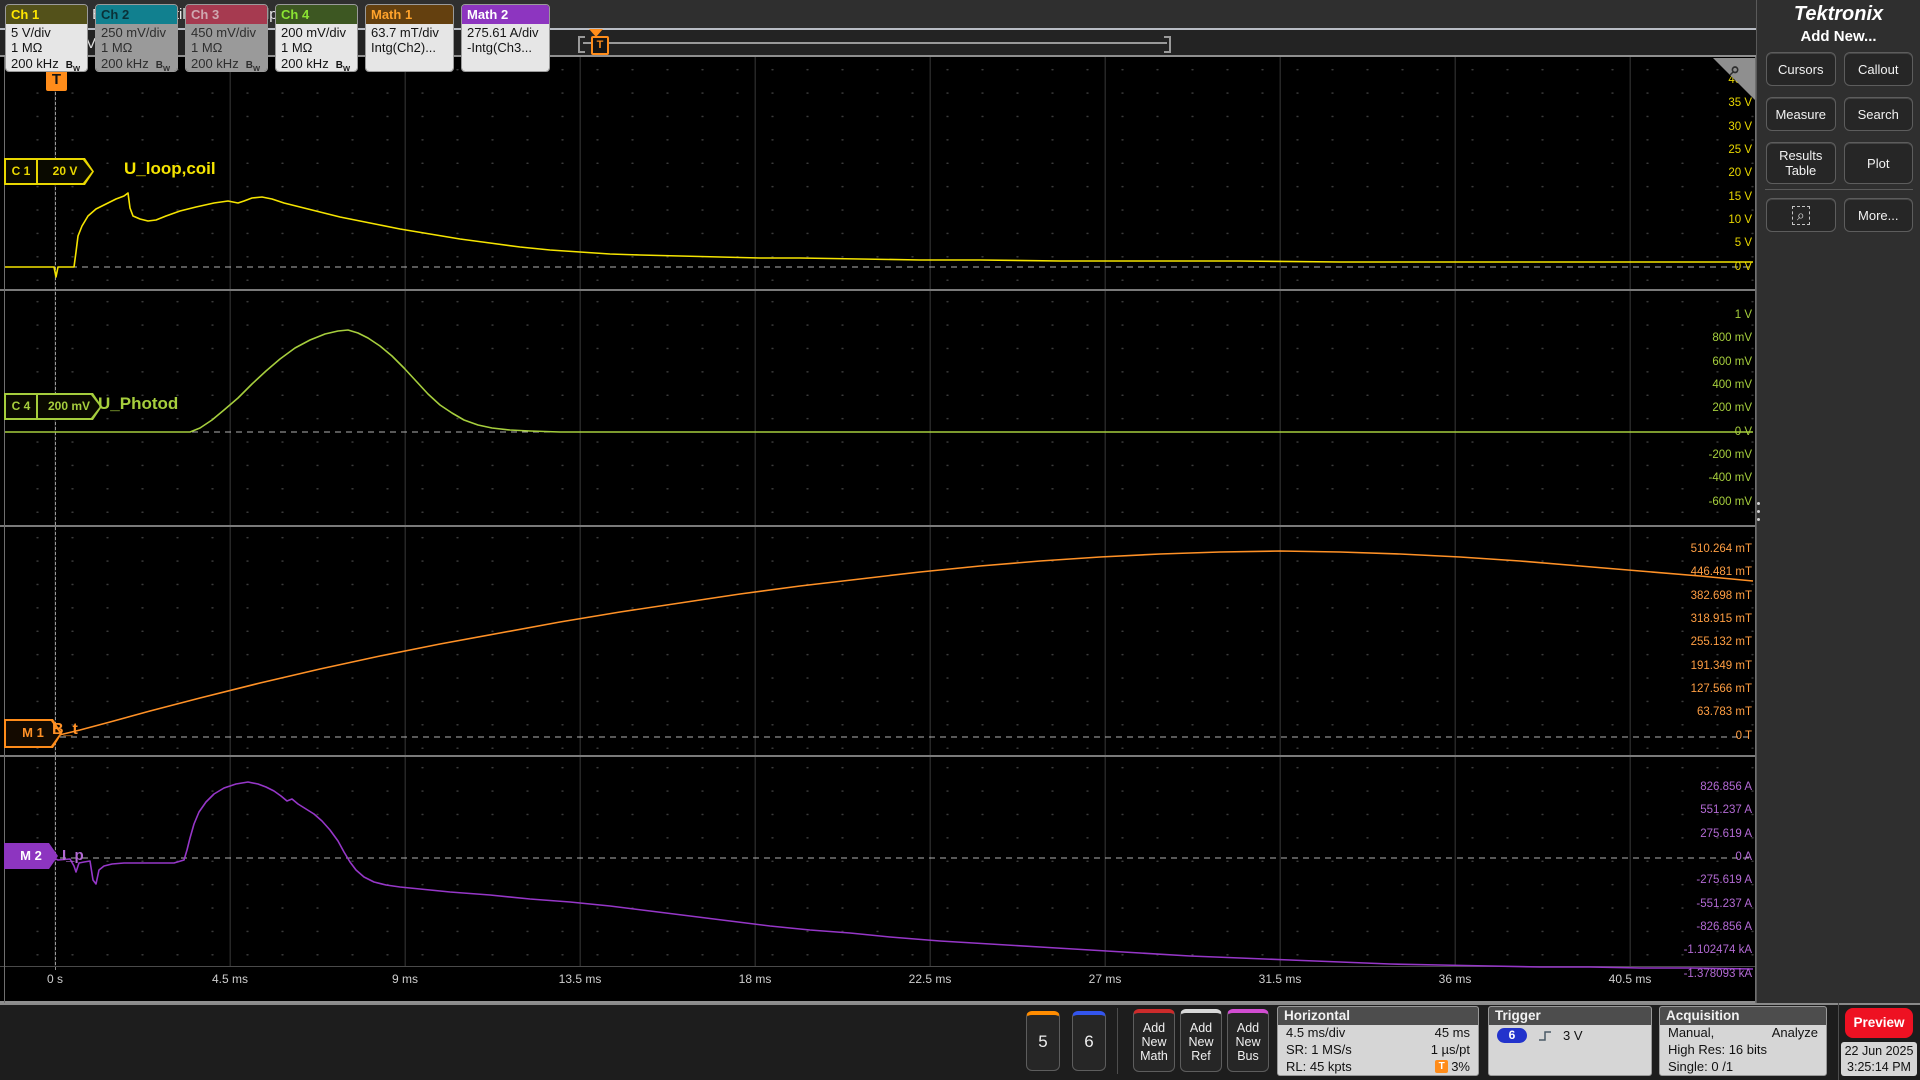 Image resolution: width=1920 pixels, height=1080 pixels. I want to click on badge-body: 250 mV/div 1 MΩ 200 kHz BW, so click(136, 48).